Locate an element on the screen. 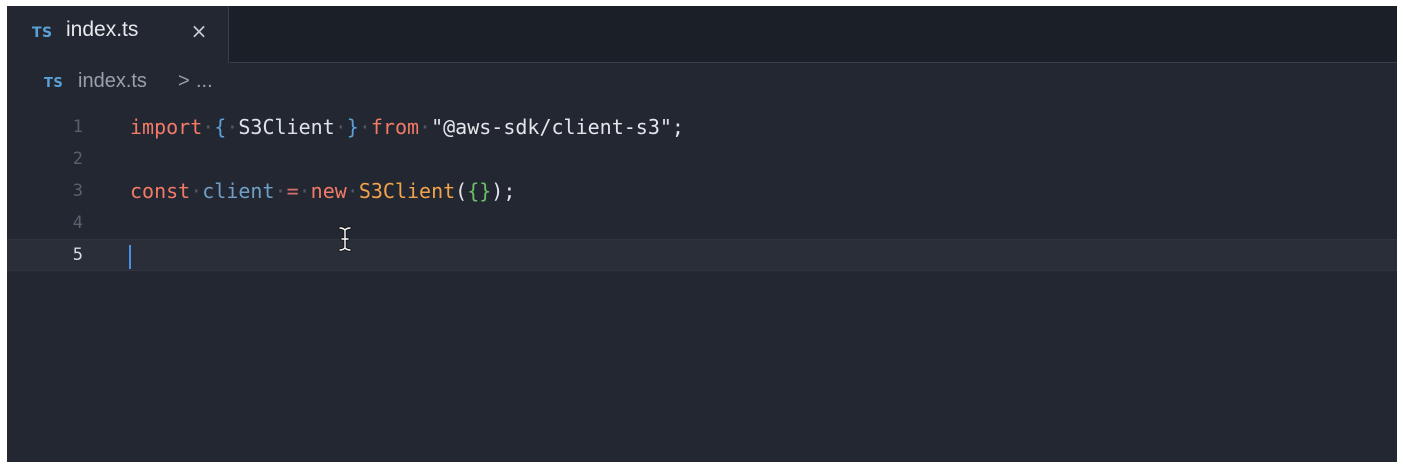 This screenshot has height=468, width=1403. ibeam-cursor-icon is located at coordinates (345, 239).